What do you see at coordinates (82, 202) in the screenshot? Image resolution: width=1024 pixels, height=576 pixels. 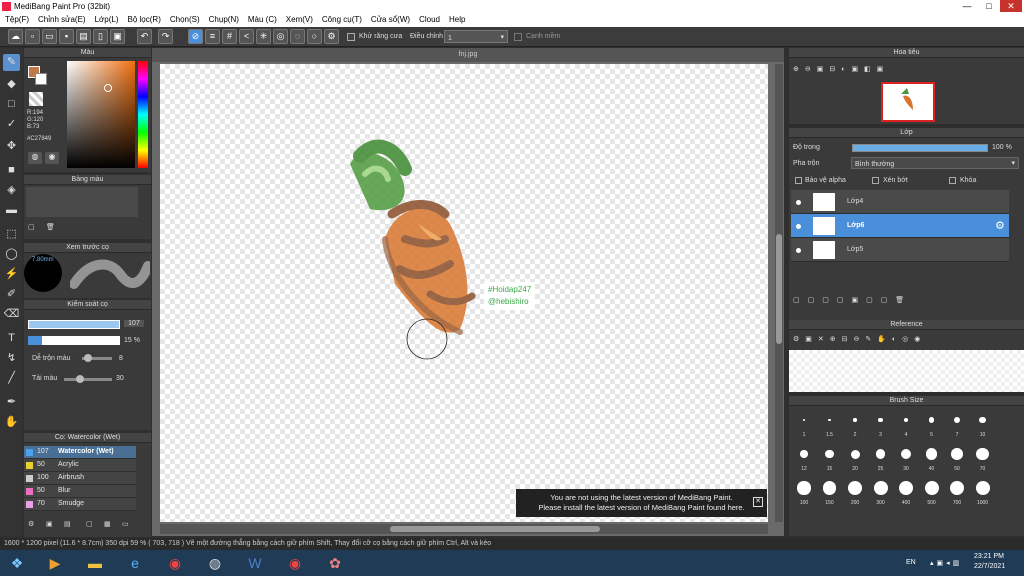 I see `palette-area` at bounding box center [82, 202].